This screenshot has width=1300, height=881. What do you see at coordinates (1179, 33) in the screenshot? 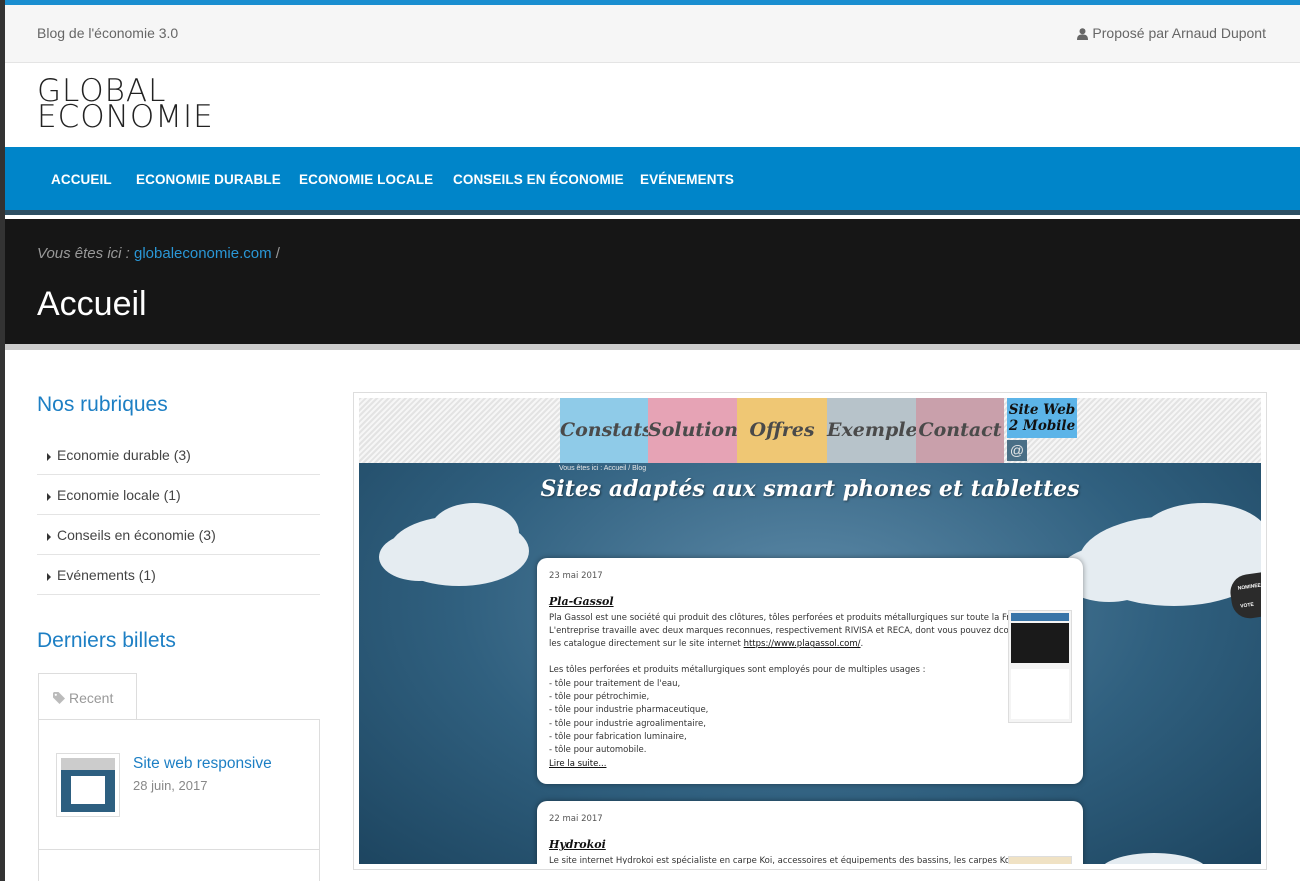
I see `author-credit-text: Proposé par Arnaud Dupont` at bounding box center [1179, 33].